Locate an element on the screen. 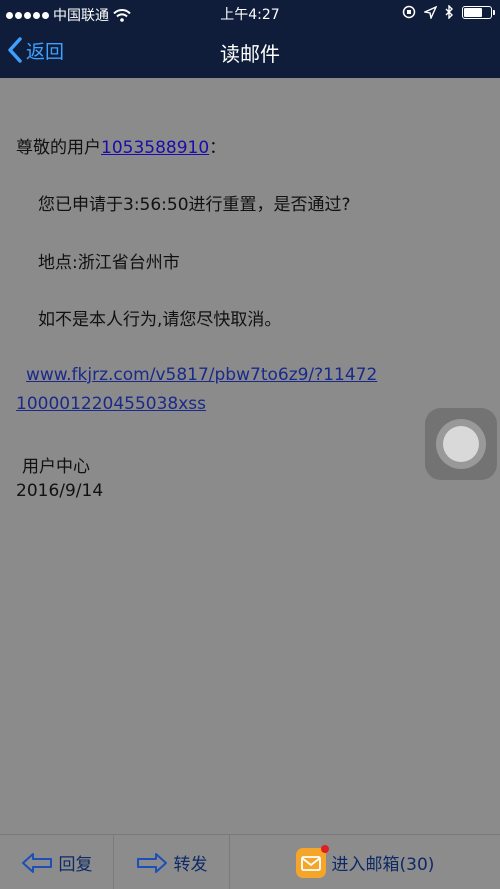 The width and height of the screenshot is (500, 889). navigation-bar: 返回 读邮件 is located at coordinates (250, 52).